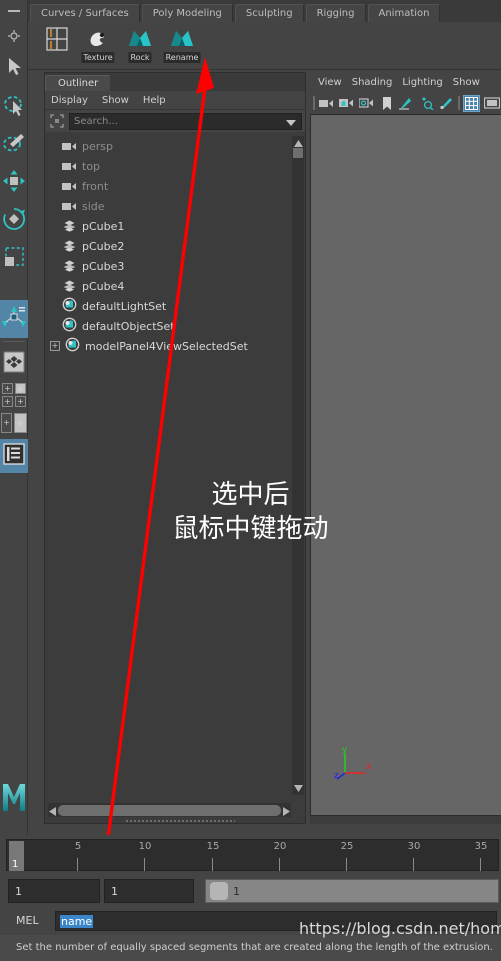 This screenshot has width=501, height=961. I want to click on outliner-item-defaultobjectset: defaultObjectSet, so click(169, 326).